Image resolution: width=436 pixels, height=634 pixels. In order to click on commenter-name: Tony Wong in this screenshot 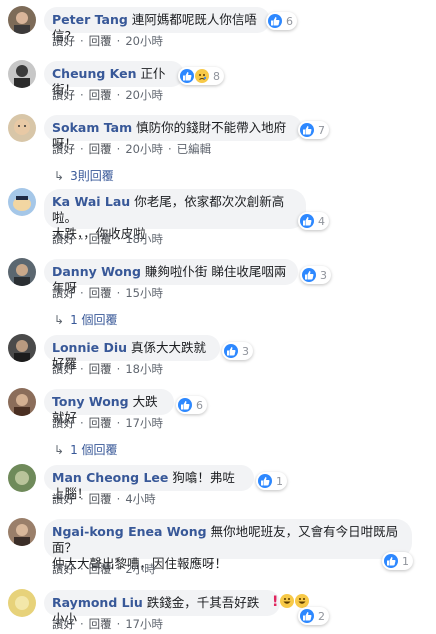, I will do `click(90, 401)`.